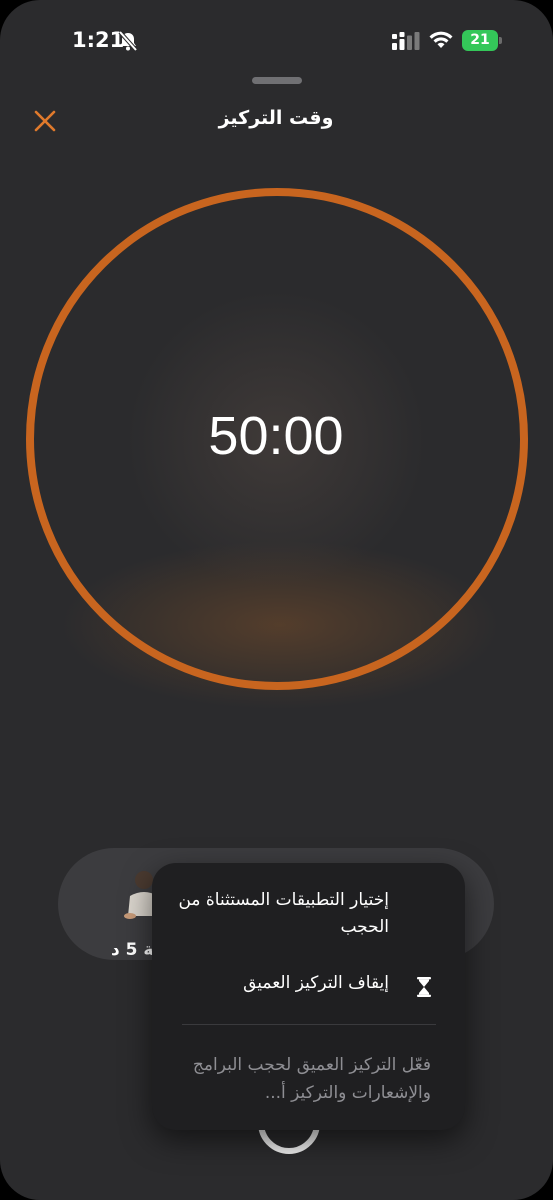  Describe the element at coordinates (45, 121) in the screenshot. I see `close-icon` at that location.